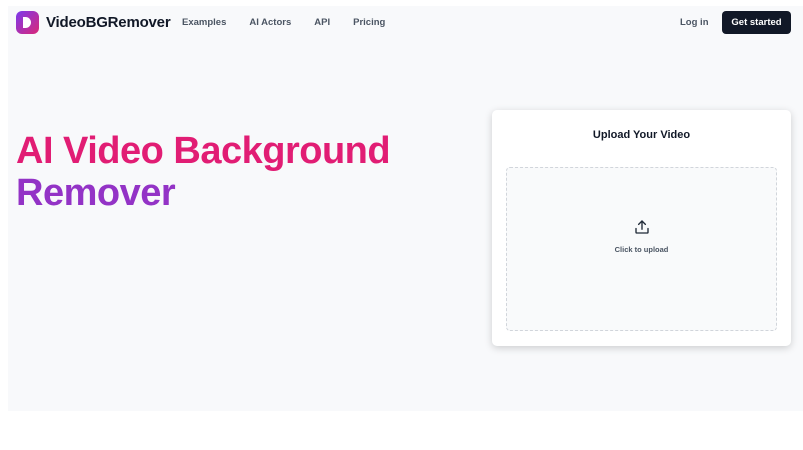 The image size is (803, 450). I want to click on get-started-button: Get started, so click(756, 22).